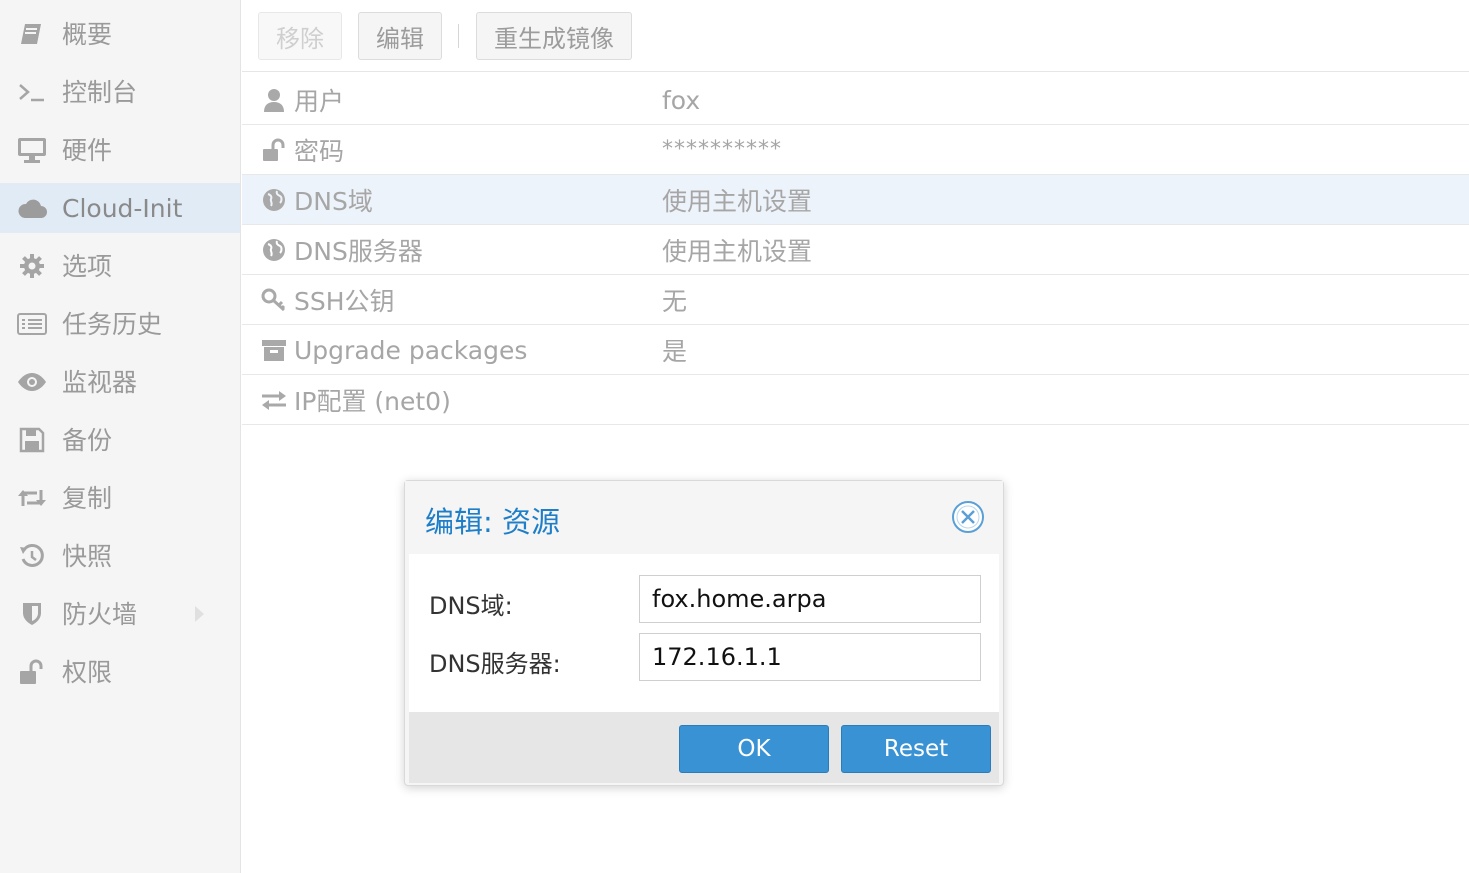  I want to click on row-key: 用户, so click(302, 100).